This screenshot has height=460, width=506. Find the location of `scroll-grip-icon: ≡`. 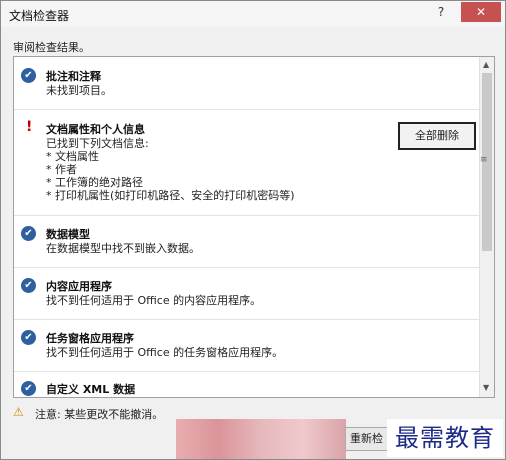

scroll-grip-icon: ≡ is located at coordinates (484, 160).